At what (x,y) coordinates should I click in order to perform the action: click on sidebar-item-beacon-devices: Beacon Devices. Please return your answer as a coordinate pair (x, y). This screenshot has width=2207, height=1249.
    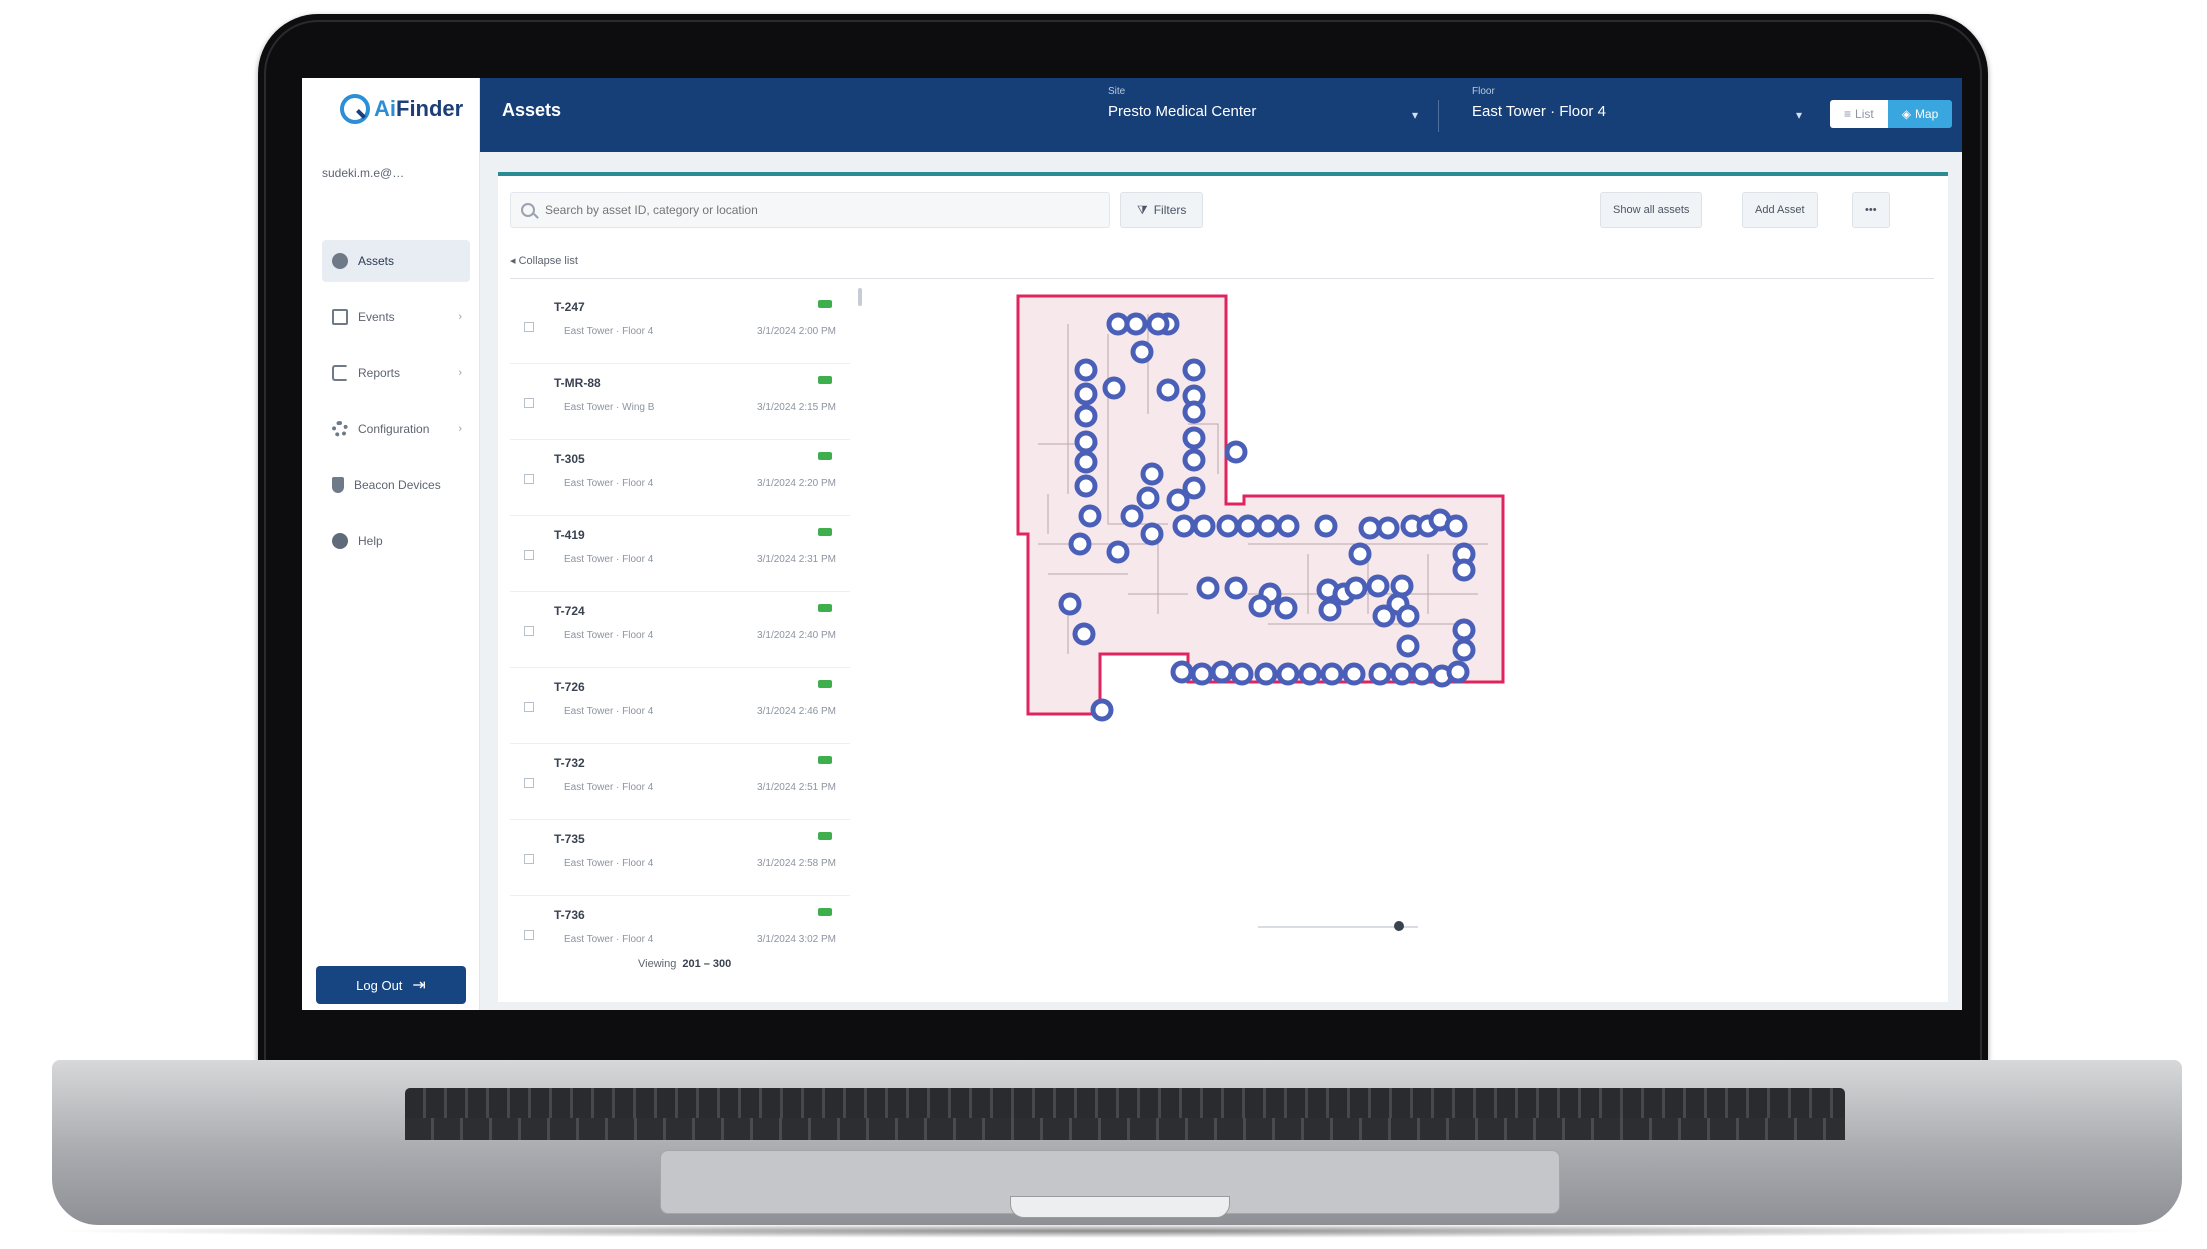
    Looking at the image, I should click on (396, 485).